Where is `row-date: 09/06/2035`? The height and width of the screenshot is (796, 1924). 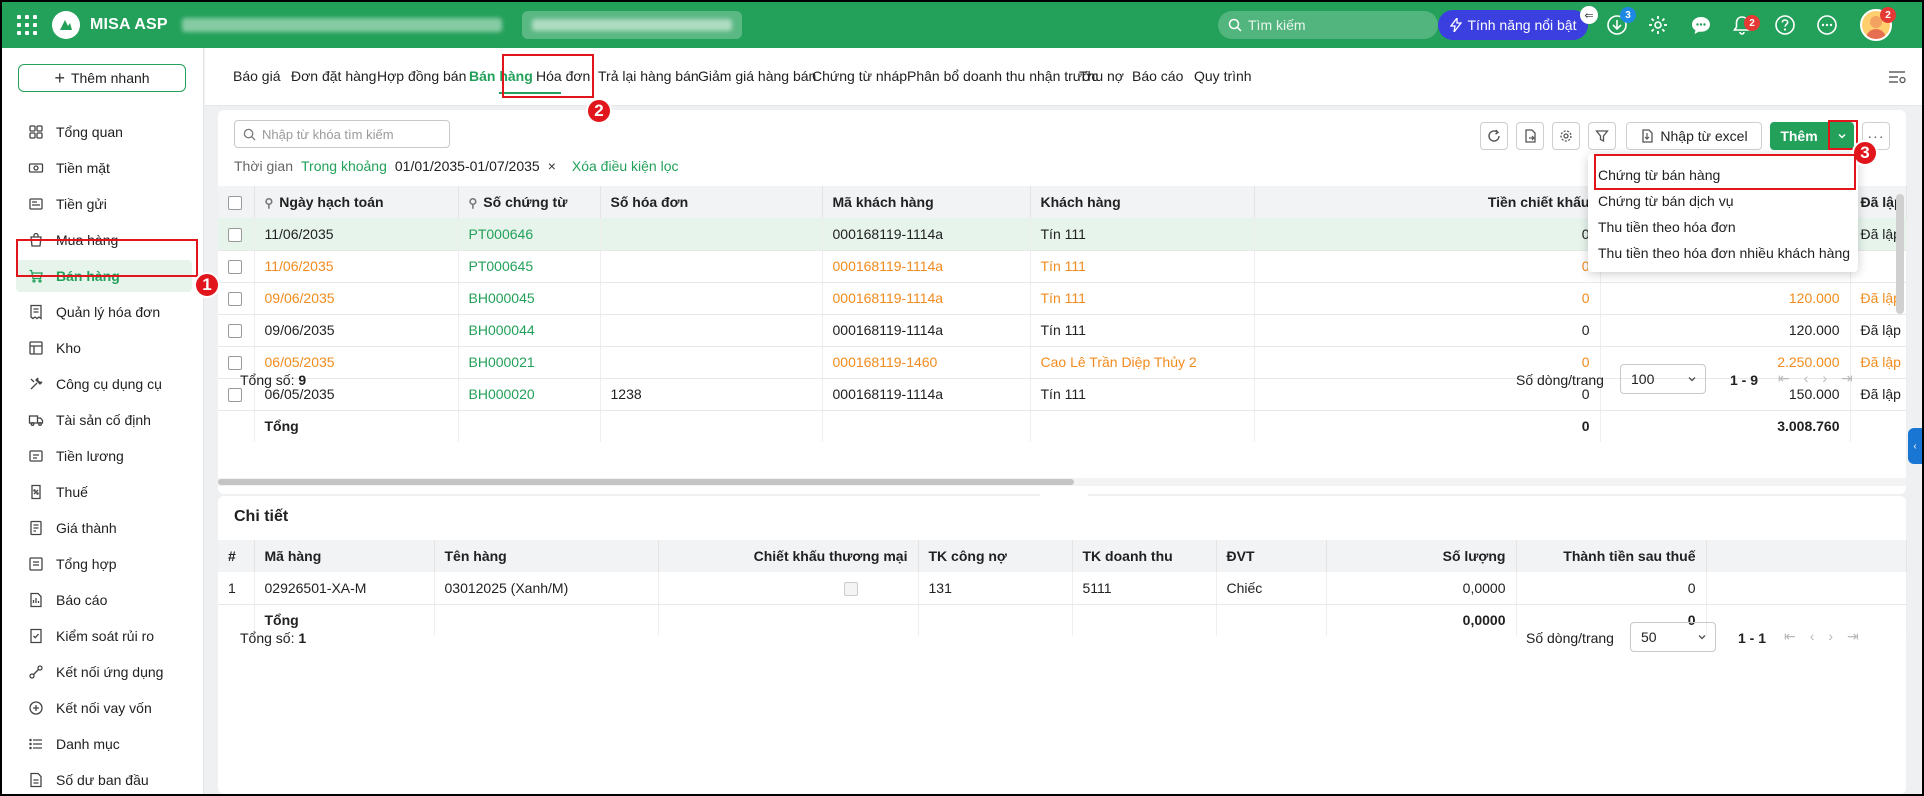
row-date: 09/06/2035 is located at coordinates (356, 298).